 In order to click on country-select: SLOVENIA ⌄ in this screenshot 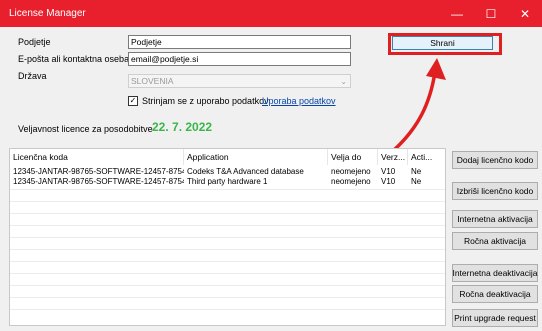, I will do `click(239, 81)`.